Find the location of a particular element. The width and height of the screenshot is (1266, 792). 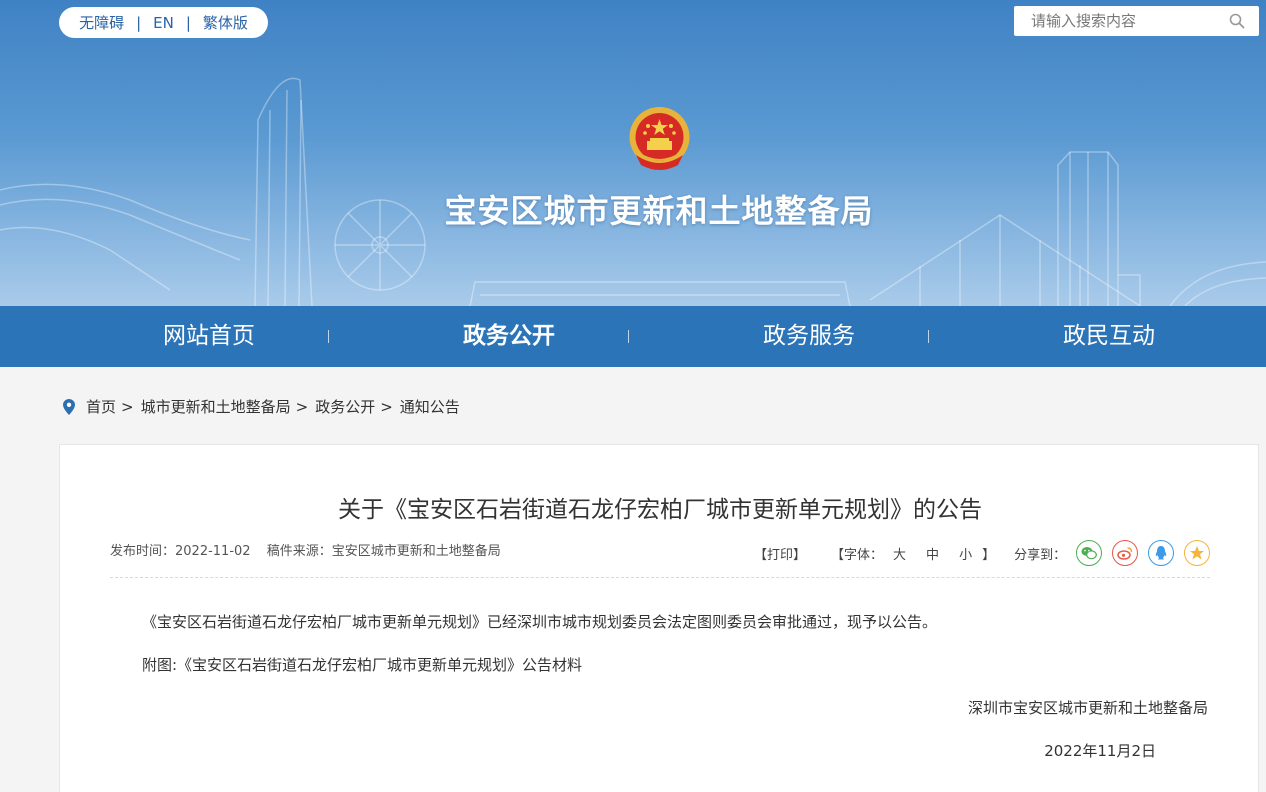

english-link: EN is located at coordinates (163, 23).